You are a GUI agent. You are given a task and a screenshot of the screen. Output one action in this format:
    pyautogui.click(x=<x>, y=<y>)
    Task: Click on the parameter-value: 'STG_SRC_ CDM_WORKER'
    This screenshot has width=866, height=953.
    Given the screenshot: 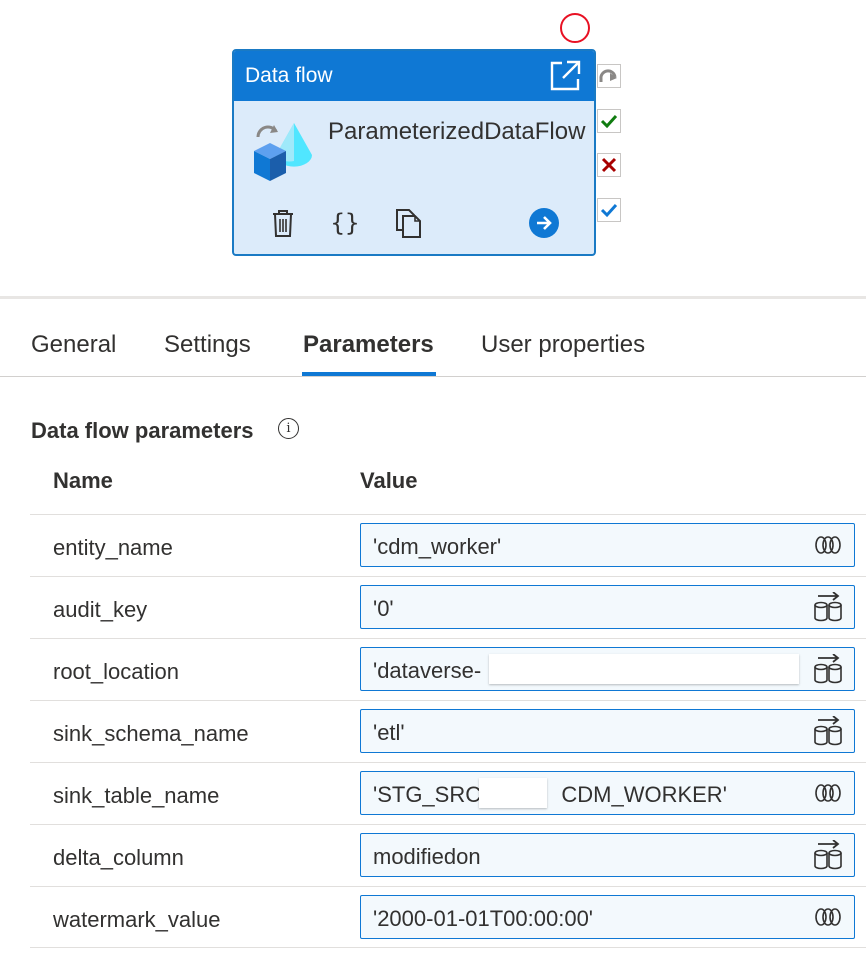 What is the action you would take?
    pyautogui.click(x=550, y=795)
    